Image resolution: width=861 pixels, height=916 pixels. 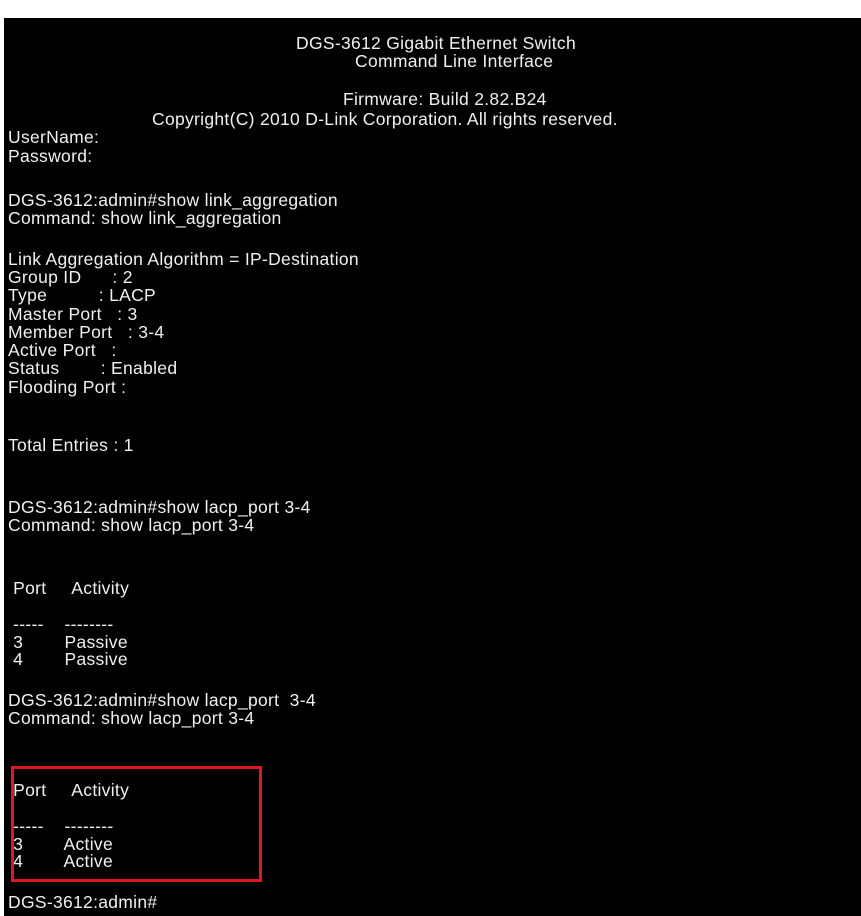 I want to click on field-flooding-port: Flooding Port :, so click(x=67, y=387).